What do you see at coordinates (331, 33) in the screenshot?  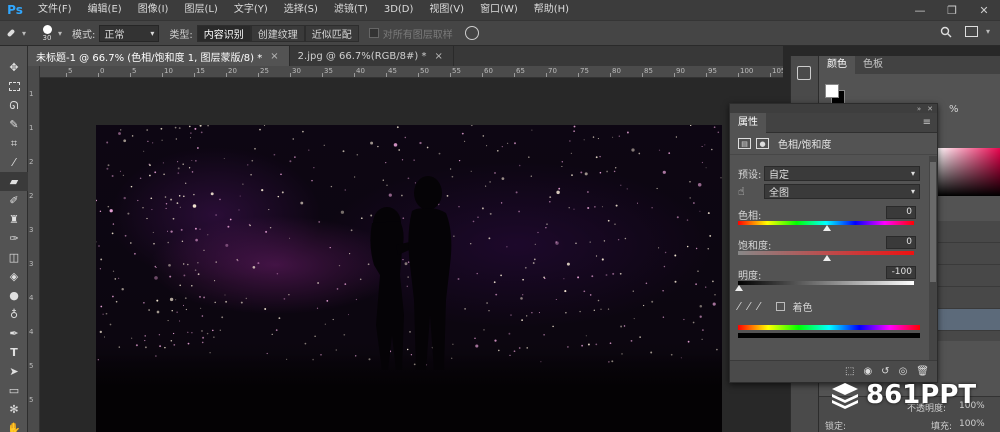 I see `proximity-match-button: 近似匹配` at bounding box center [331, 33].